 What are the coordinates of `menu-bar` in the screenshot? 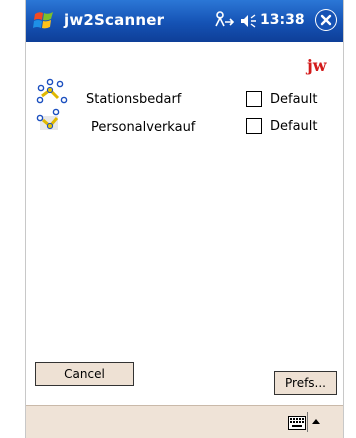 It's located at (184, 421).